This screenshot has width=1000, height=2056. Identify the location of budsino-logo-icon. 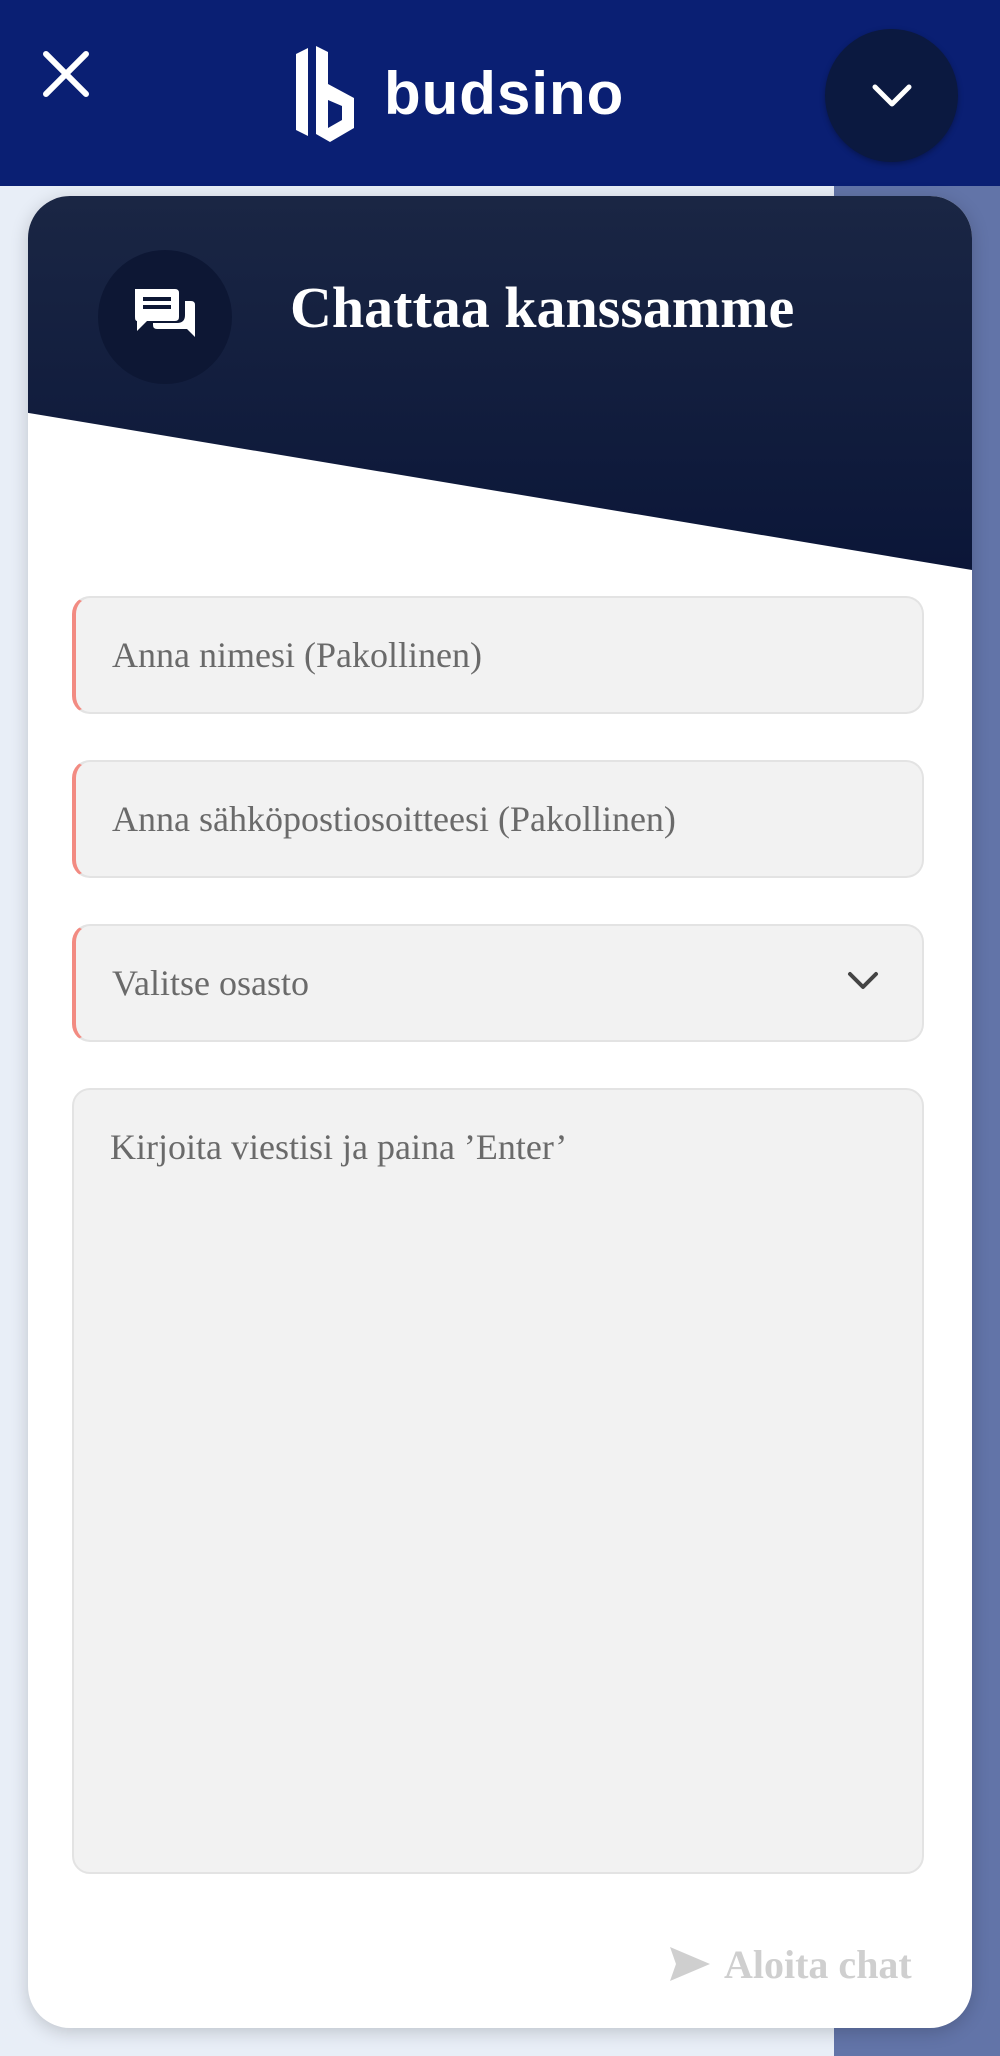
(325, 94).